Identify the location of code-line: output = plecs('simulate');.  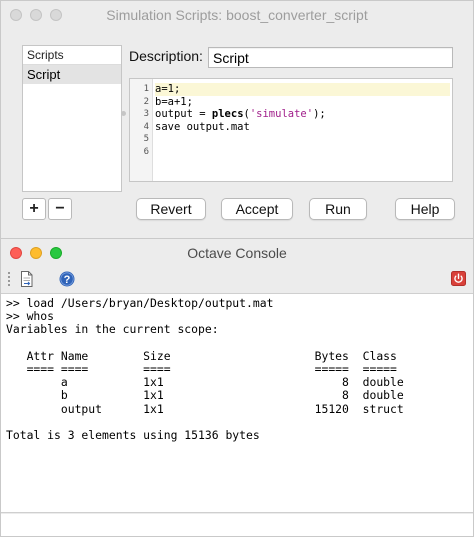
(302, 114).